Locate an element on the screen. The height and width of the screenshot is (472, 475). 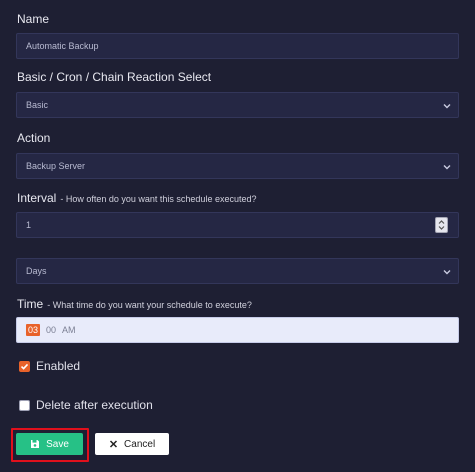
name-input: Automatic Backup is located at coordinates (237, 46).